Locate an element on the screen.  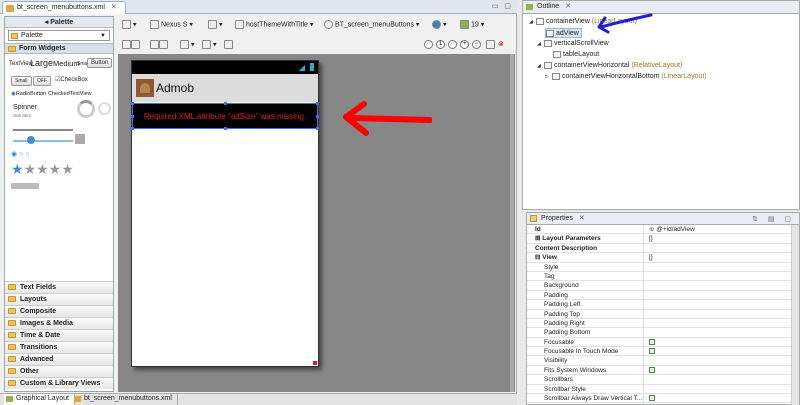
property-row: Background is located at coordinates (663, 286).